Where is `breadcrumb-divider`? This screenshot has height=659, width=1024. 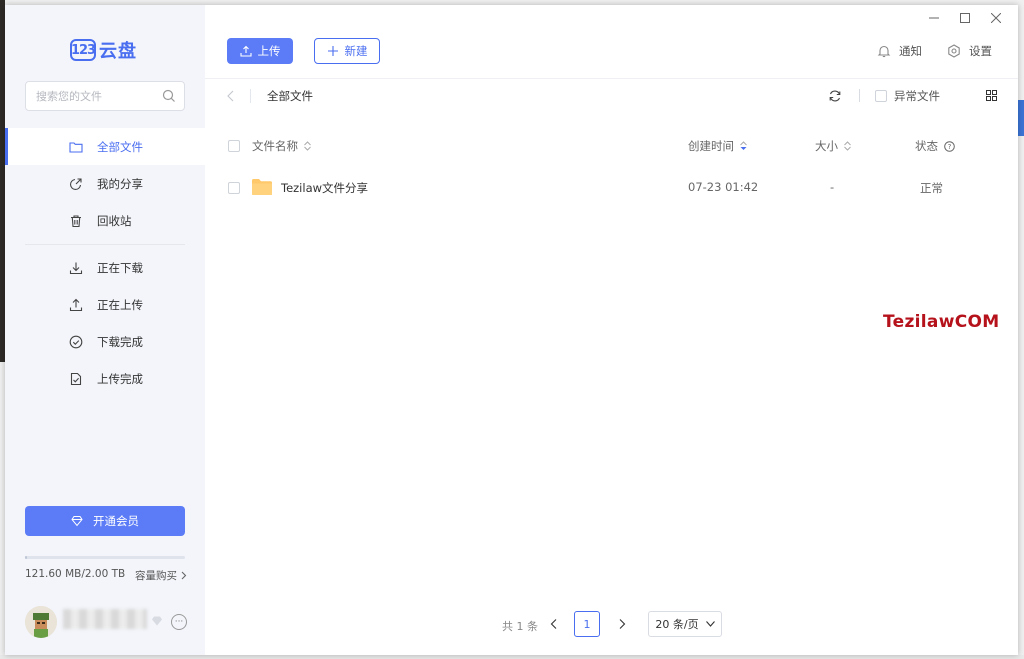
breadcrumb-divider is located at coordinates (250, 96).